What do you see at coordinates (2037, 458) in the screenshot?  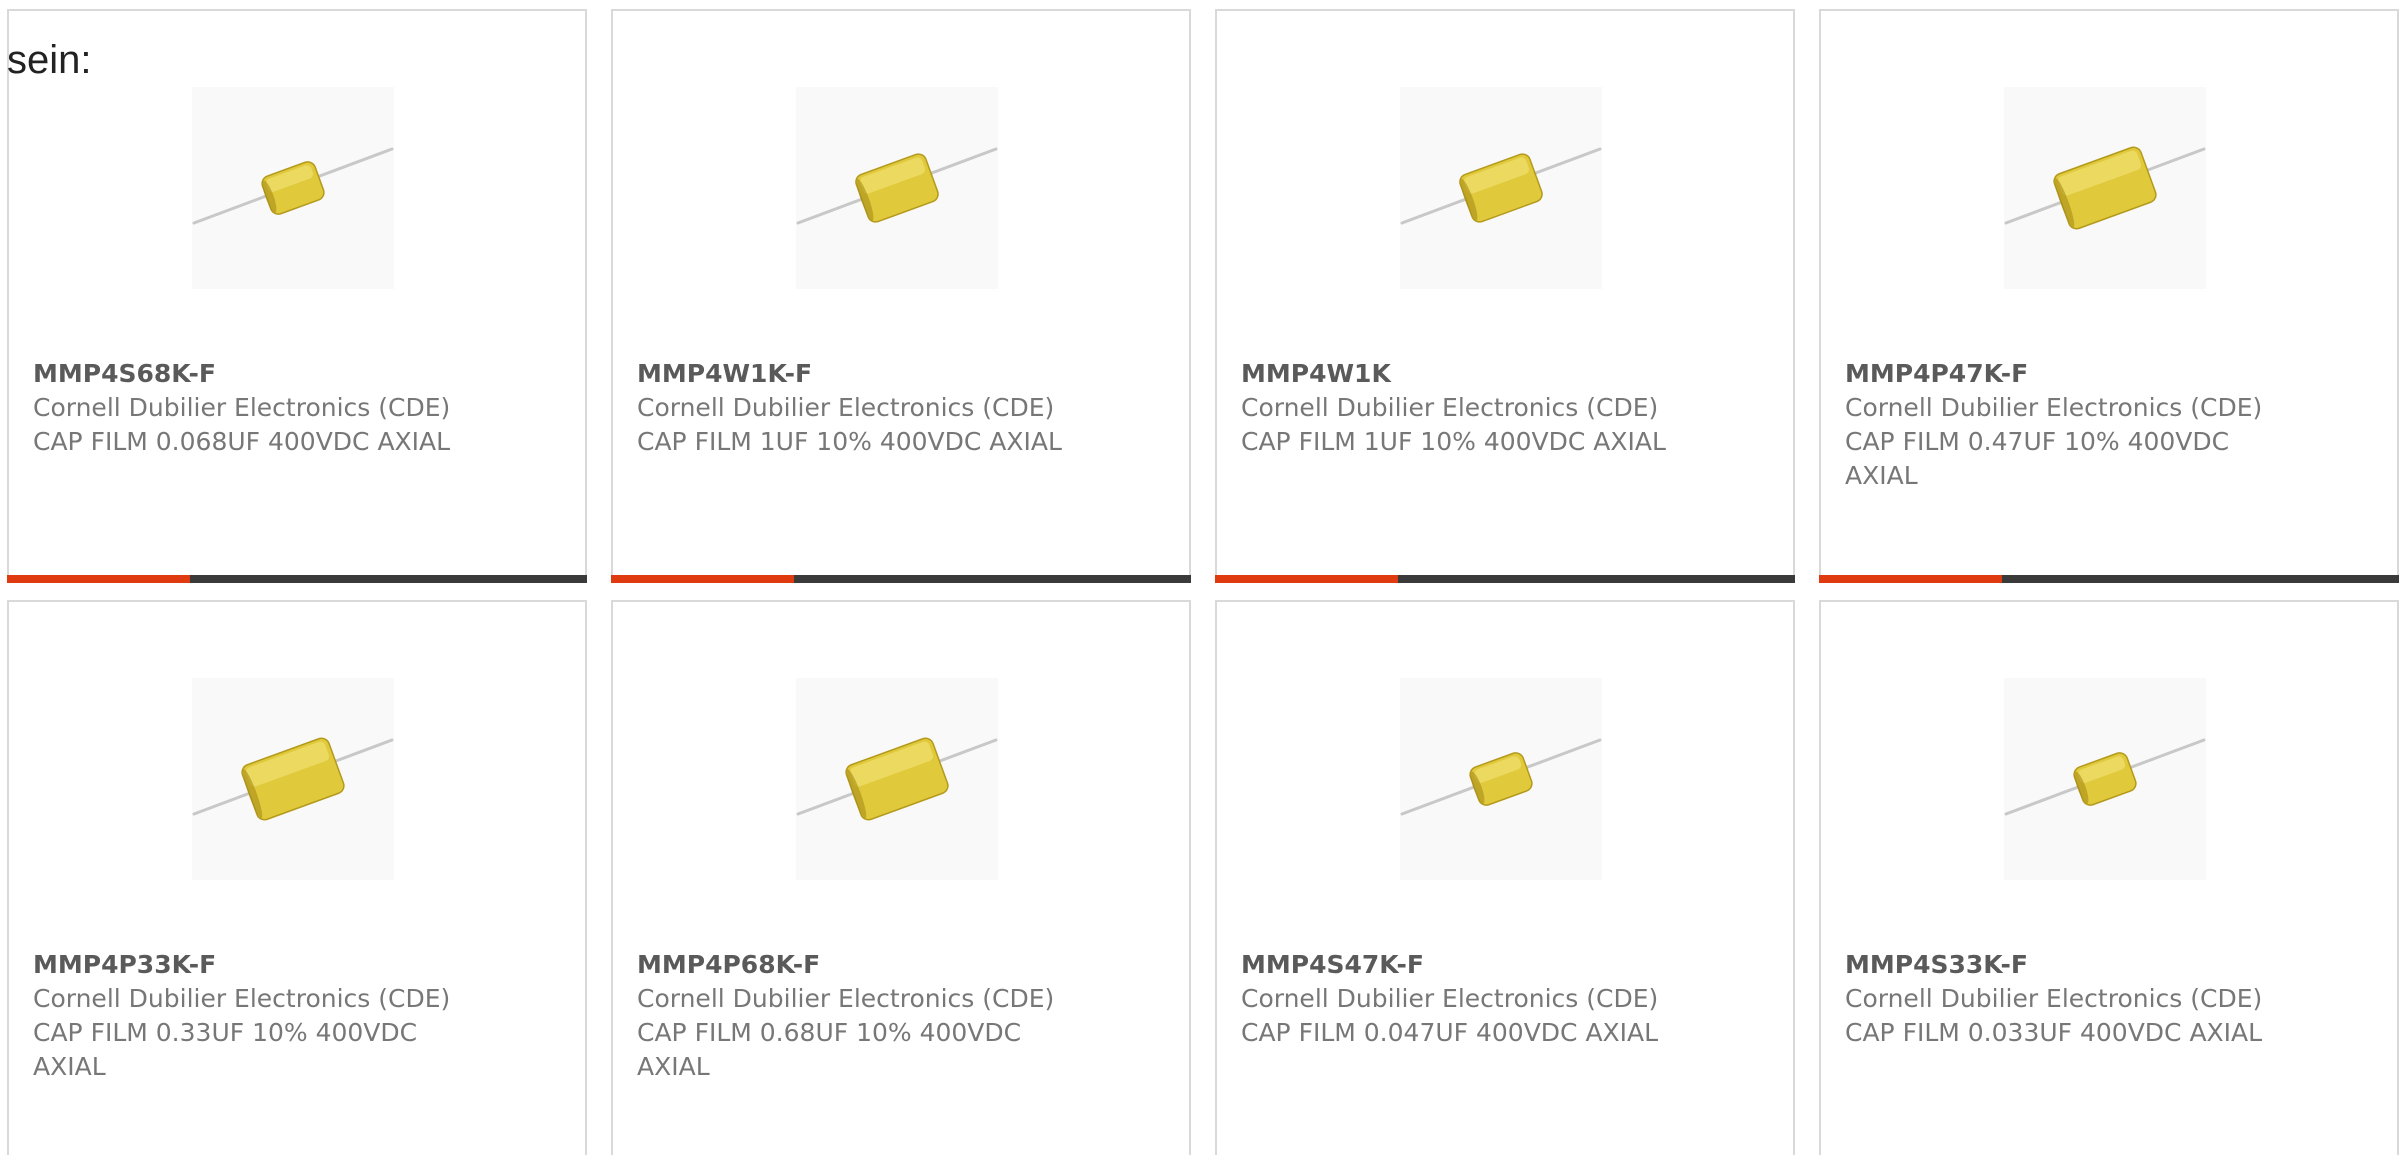 I see `product-description: CAP FILM 0.47UF 10% 400VDC AXIAL` at bounding box center [2037, 458].